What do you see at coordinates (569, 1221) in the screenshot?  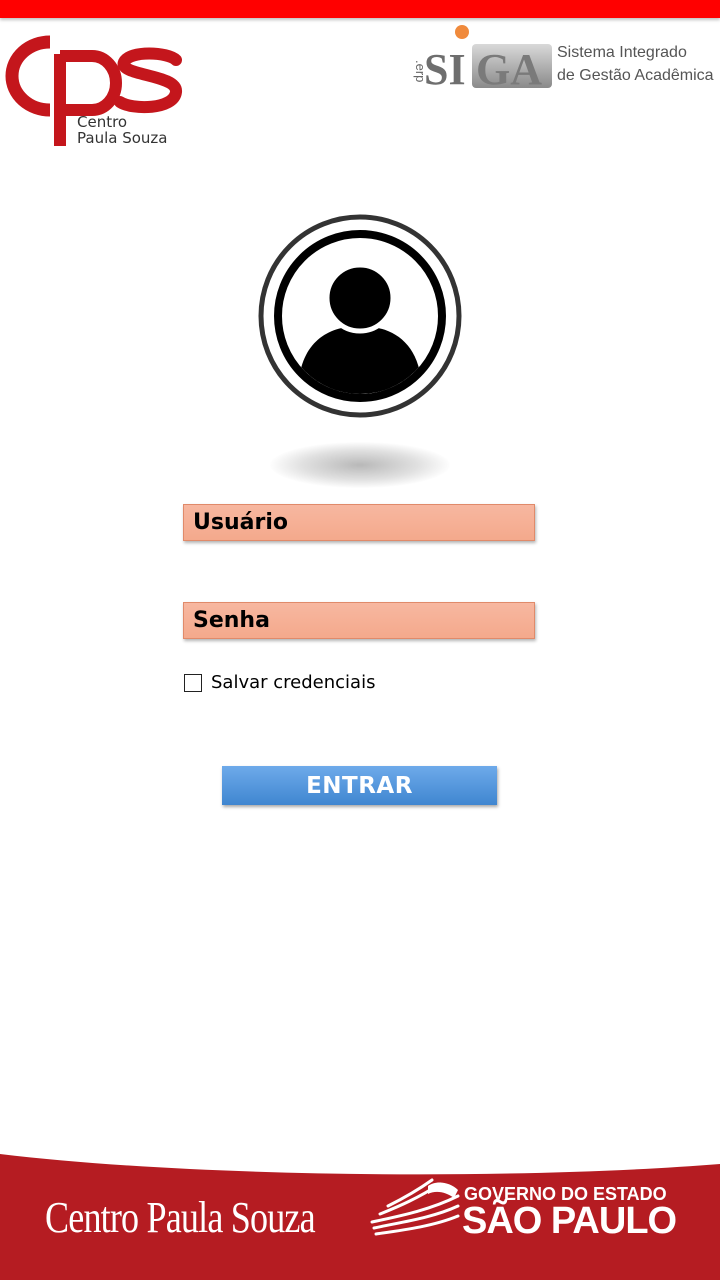 I see `sao-paulo-label: SÃO PAULO` at bounding box center [569, 1221].